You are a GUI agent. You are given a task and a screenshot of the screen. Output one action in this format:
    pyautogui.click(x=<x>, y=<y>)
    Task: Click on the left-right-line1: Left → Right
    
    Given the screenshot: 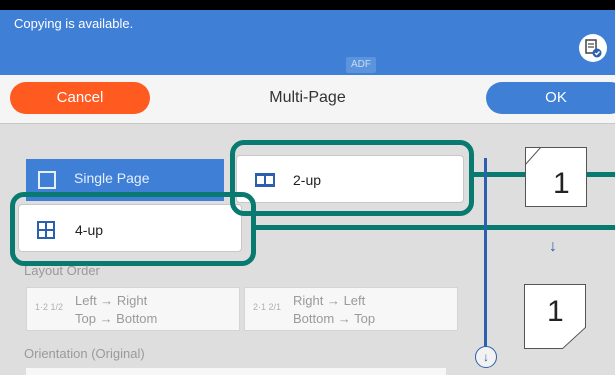 What is the action you would take?
    pyautogui.click(x=111, y=300)
    